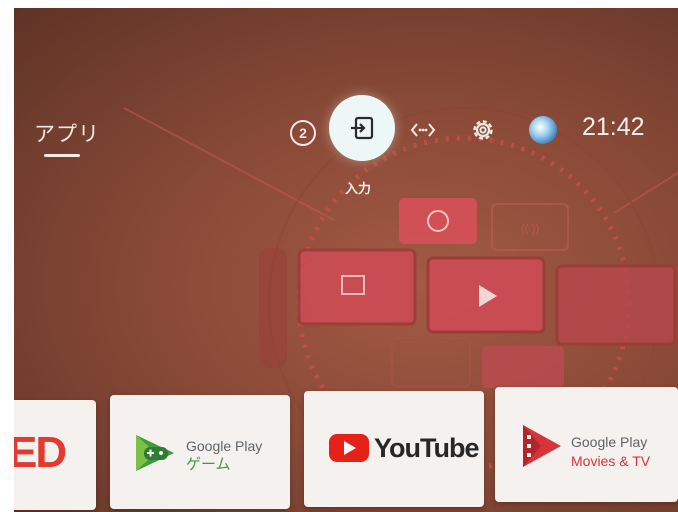 This screenshot has width=678, height=512. Describe the element at coordinates (358, 188) in the screenshot. I see `input-button-label: 入力` at that location.